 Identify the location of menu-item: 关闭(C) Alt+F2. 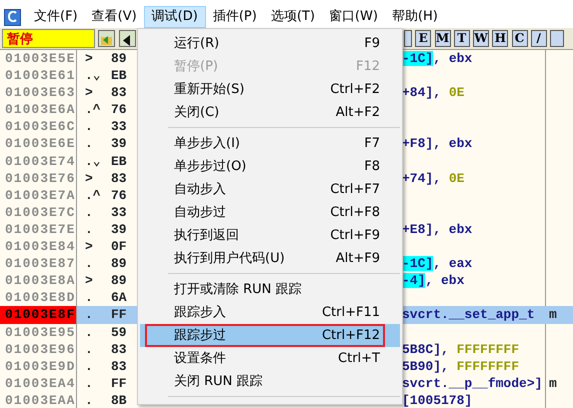
(270, 112).